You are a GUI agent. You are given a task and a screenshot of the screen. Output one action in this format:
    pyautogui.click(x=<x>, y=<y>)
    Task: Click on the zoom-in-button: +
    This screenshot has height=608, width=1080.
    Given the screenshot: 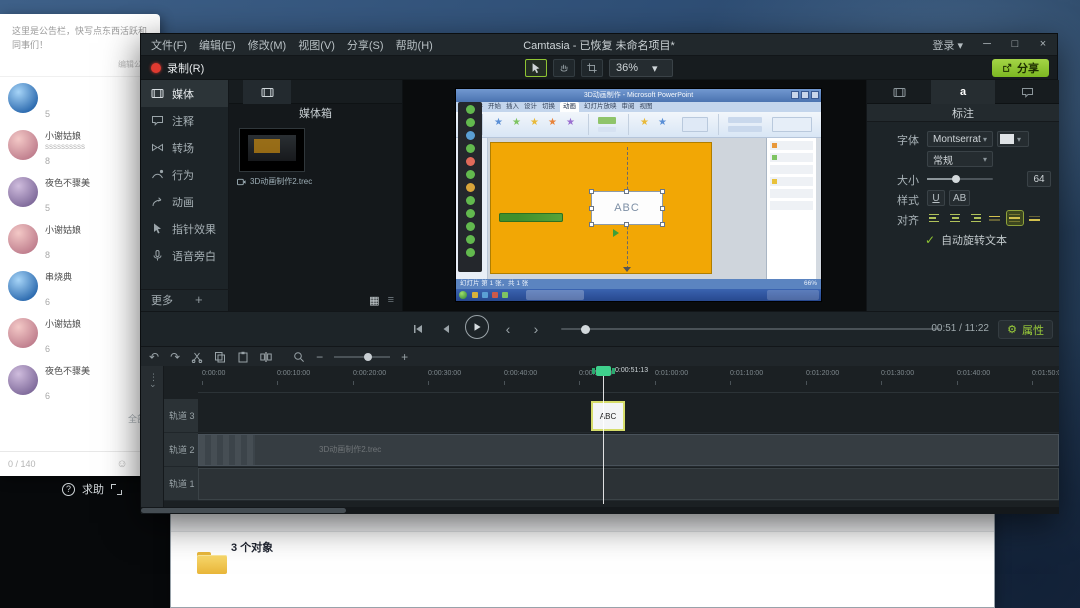 What is the action you would take?
    pyautogui.click(x=404, y=357)
    